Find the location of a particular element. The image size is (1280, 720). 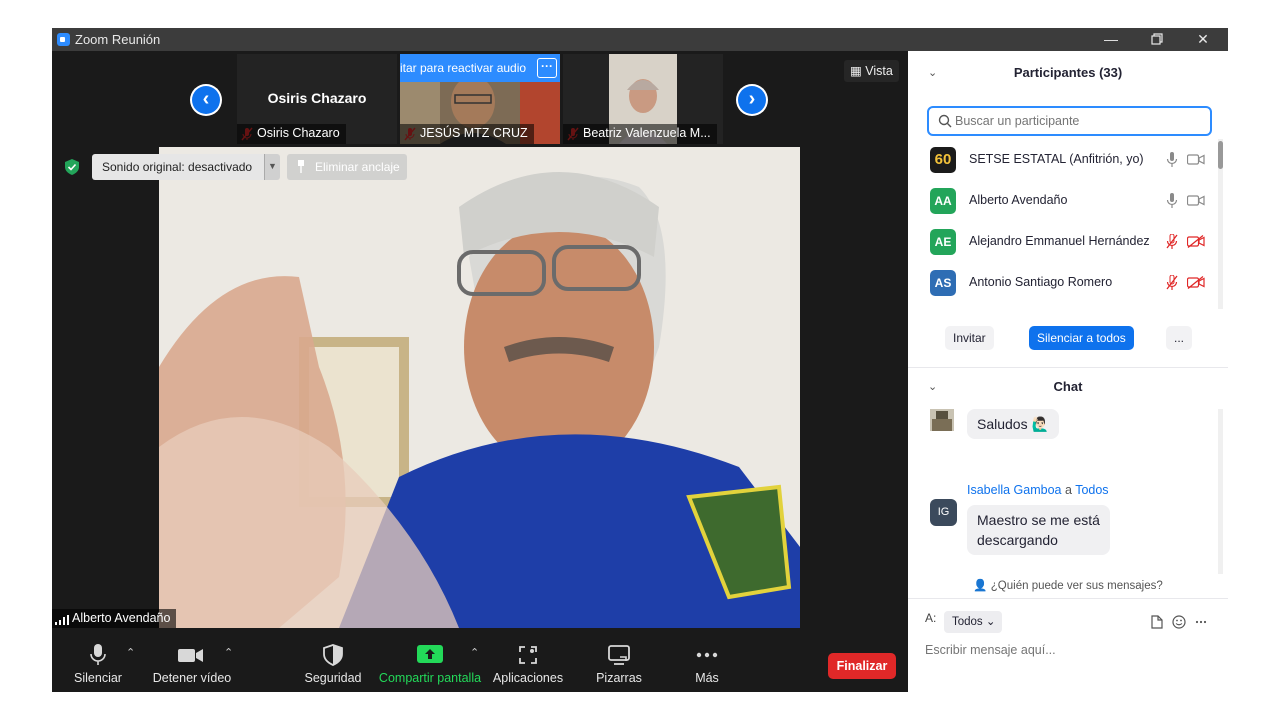

chat-message-line: descargando is located at coordinates (1017, 540).